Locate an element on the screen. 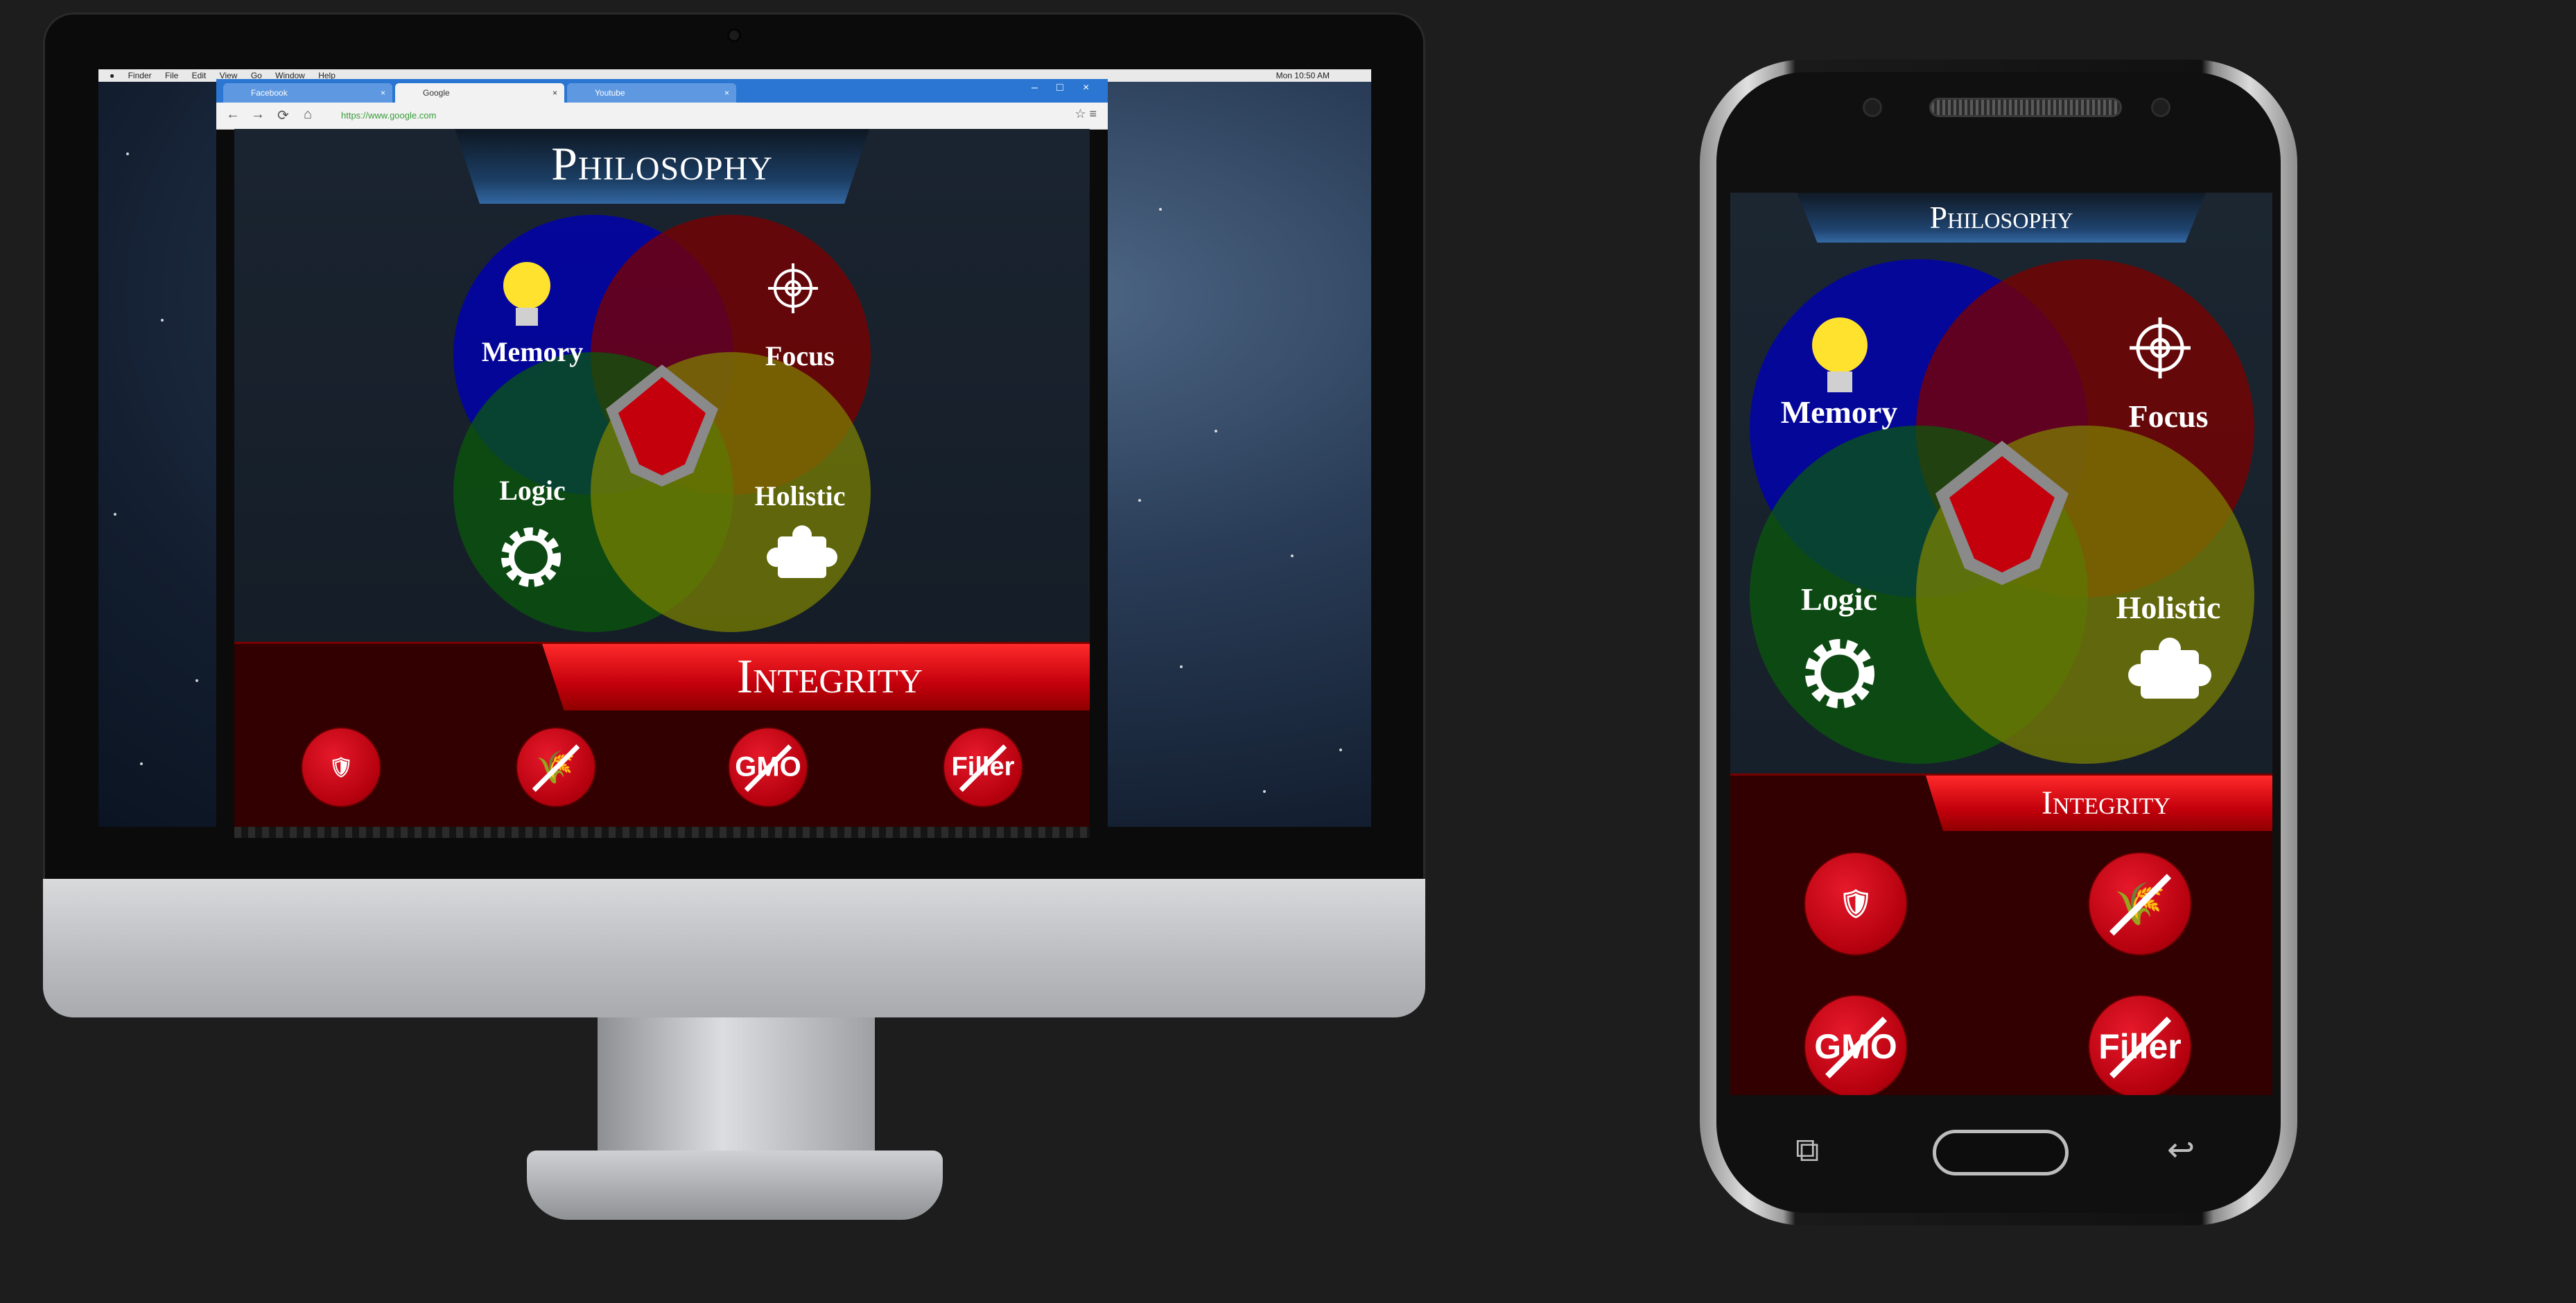 The width and height of the screenshot is (2576, 1303). menu-file: File is located at coordinates (171, 75).